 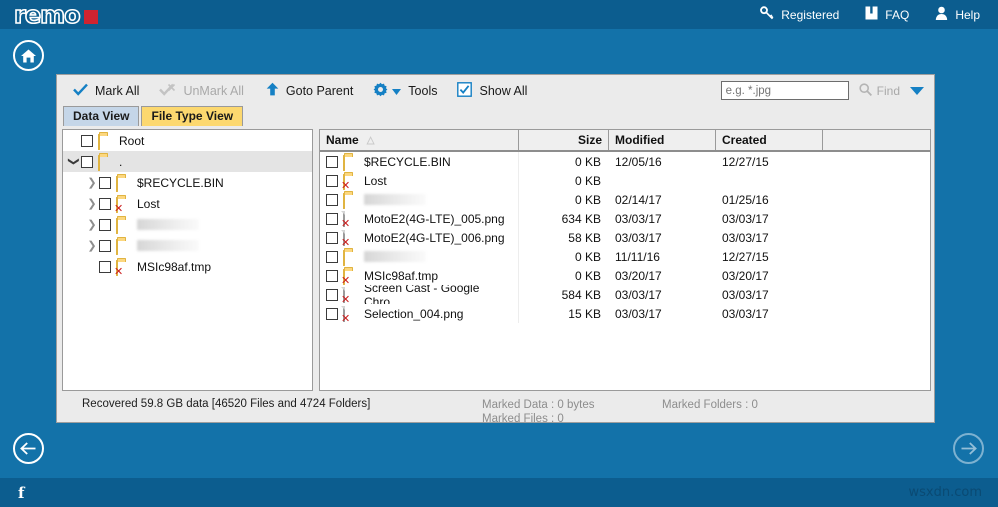 I want to click on file-created: 03/20/17, so click(x=745, y=275).